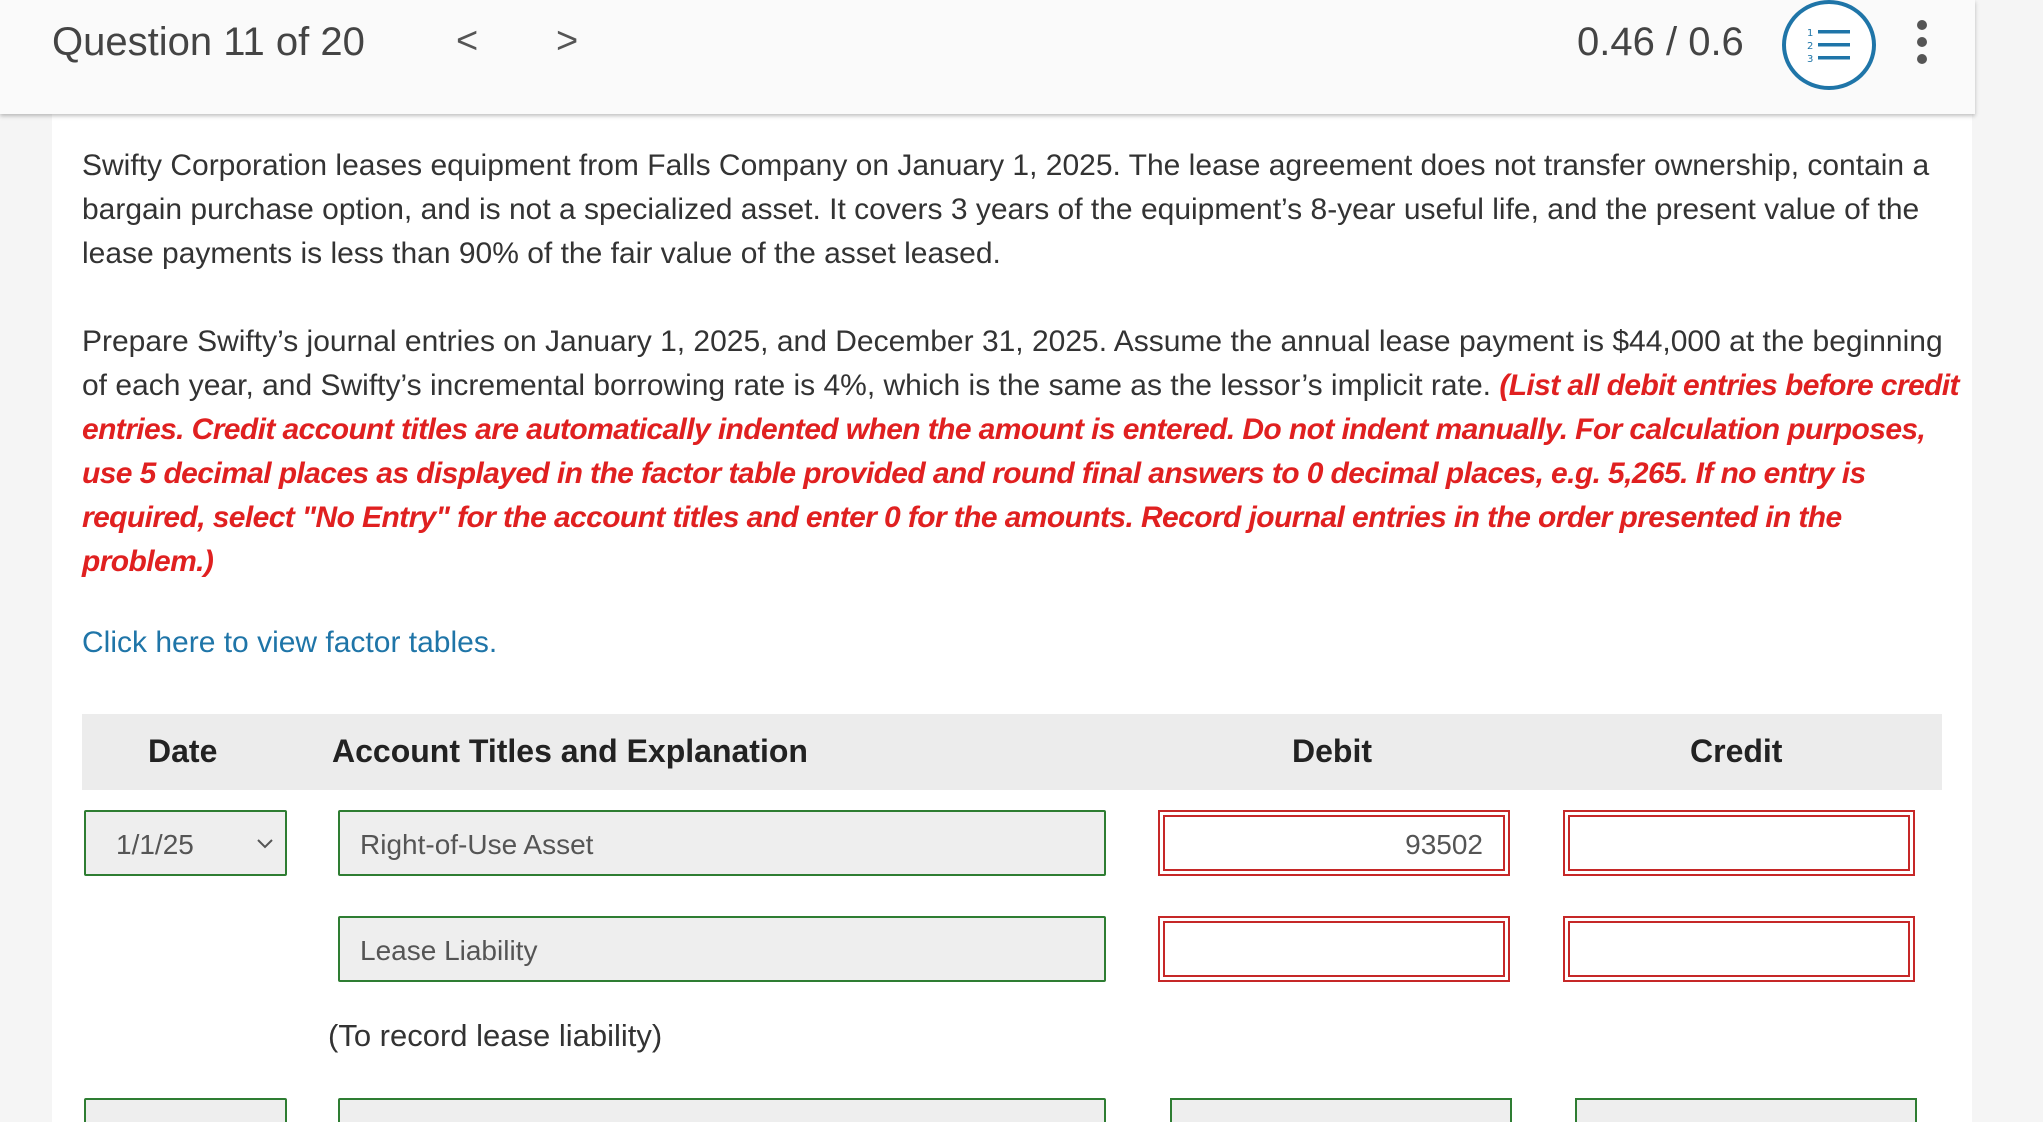 The width and height of the screenshot is (2043, 1122). What do you see at coordinates (987, 57) in the screenshot?
I see `question-header: Question 11 of 20 < > 0.46 / 0.6 1 2 3` at bounding box center [987, 57].